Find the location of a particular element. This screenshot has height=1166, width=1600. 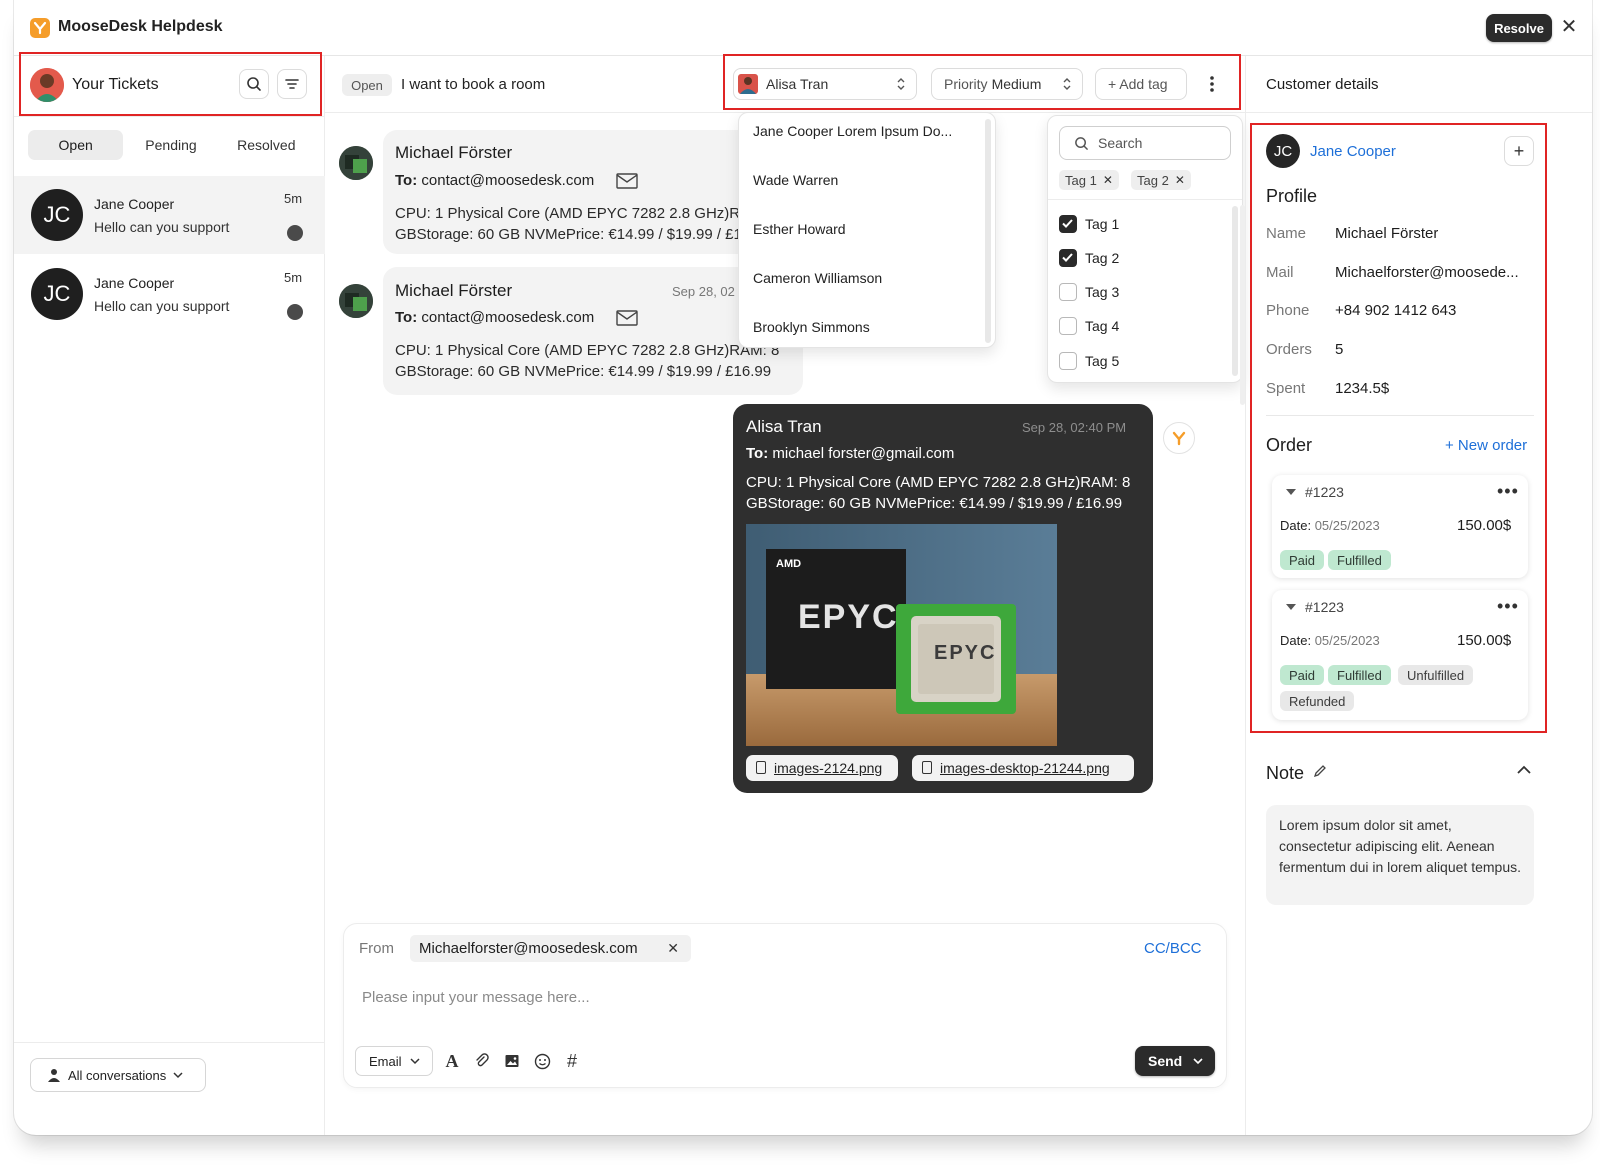

assignee-name: Alisa Tran is located at coordinates (797, 84).